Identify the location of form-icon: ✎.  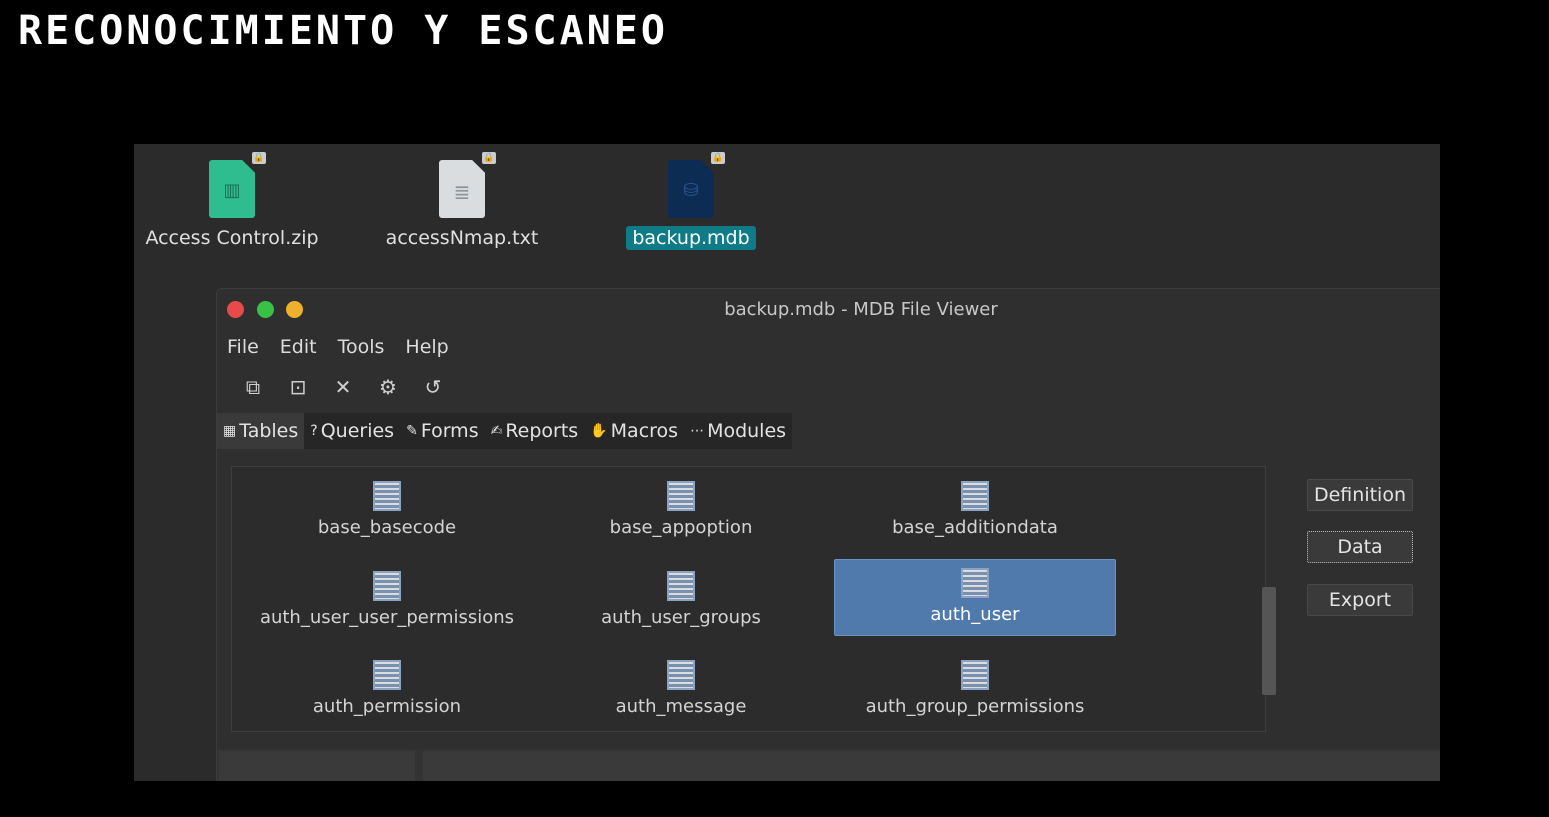
(412, 431).